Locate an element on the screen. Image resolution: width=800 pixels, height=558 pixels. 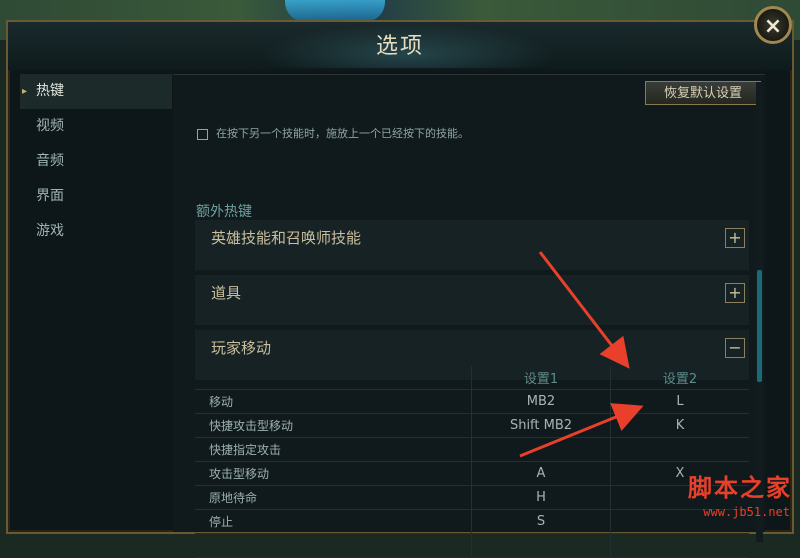
section-title: 额外热键 is located at coordinates (224, 212).